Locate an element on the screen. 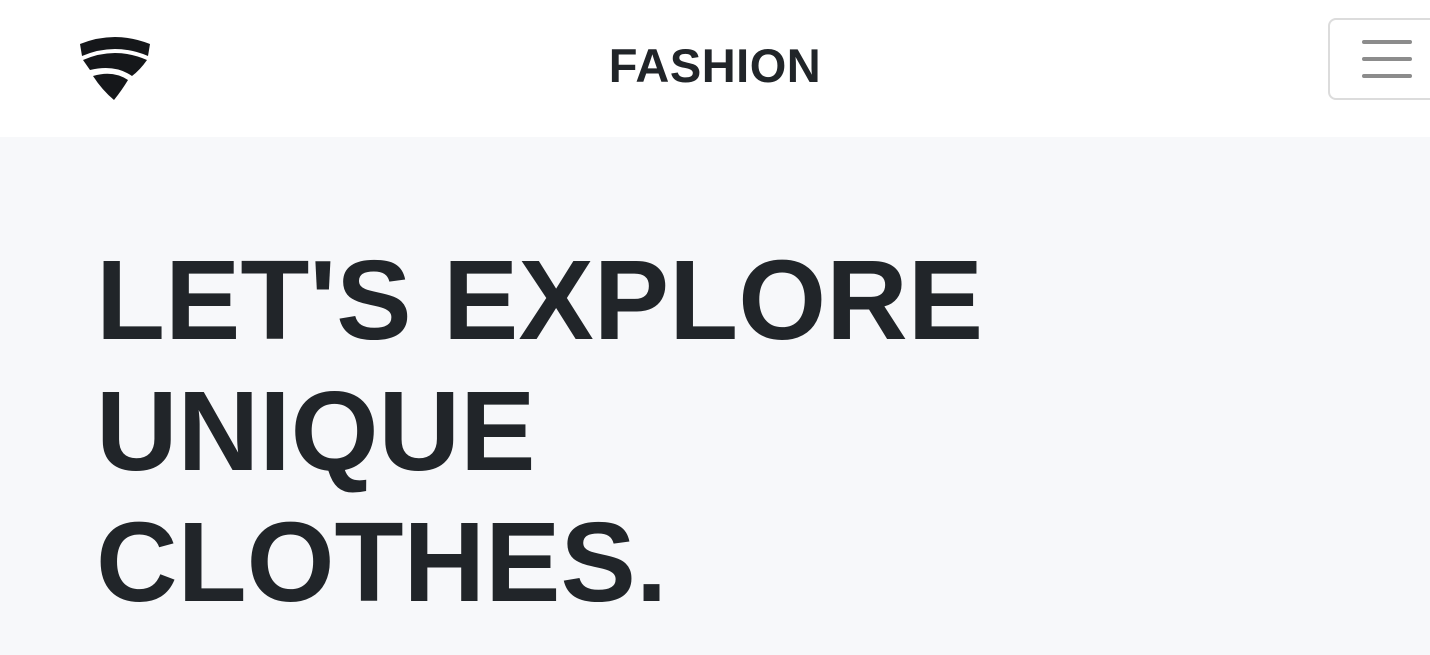  menu-toggle-button is located at coordinates (1379, 59).